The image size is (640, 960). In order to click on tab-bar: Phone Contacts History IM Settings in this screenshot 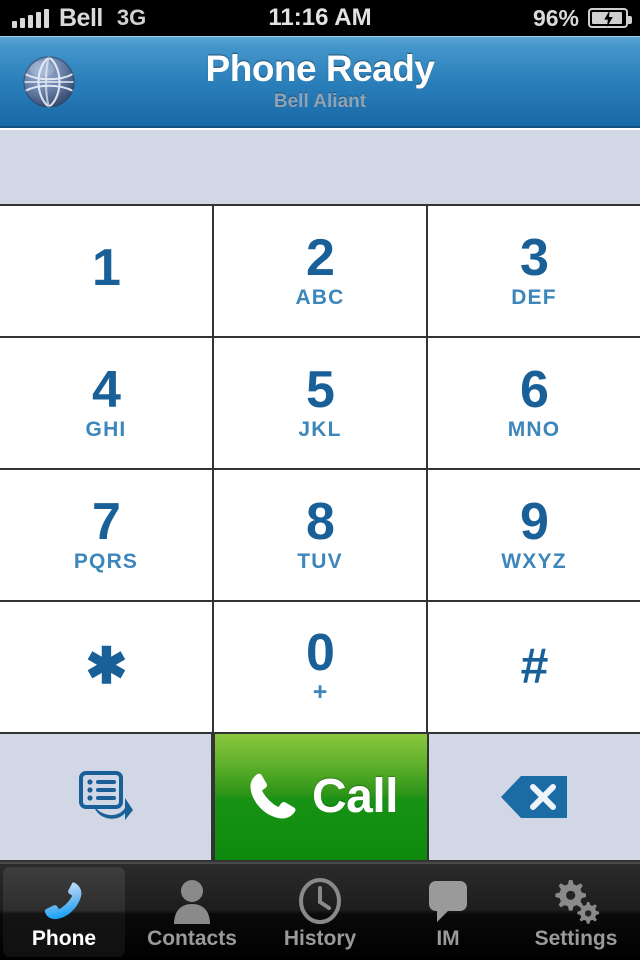, I will do `click(320, 911)`.